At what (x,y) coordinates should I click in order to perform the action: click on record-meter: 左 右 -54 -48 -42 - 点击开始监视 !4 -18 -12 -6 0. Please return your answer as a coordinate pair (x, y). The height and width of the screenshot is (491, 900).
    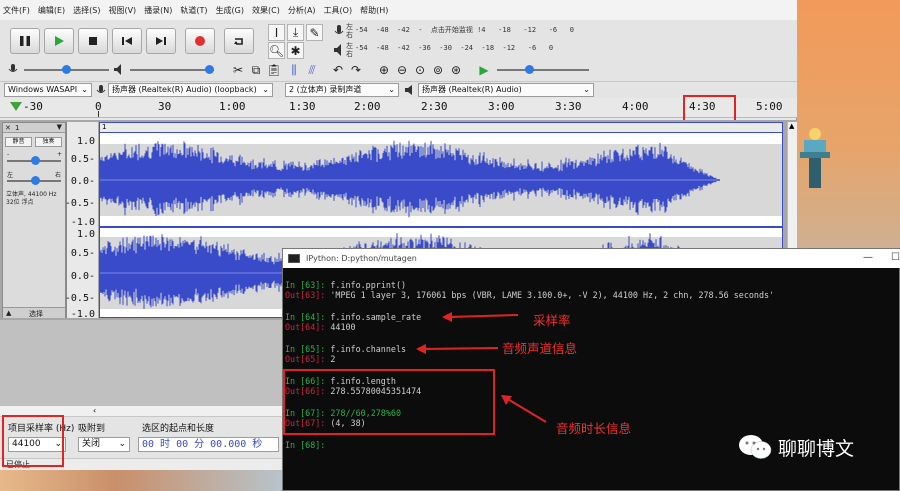
    Looking at the image, I should click on (483, 31).